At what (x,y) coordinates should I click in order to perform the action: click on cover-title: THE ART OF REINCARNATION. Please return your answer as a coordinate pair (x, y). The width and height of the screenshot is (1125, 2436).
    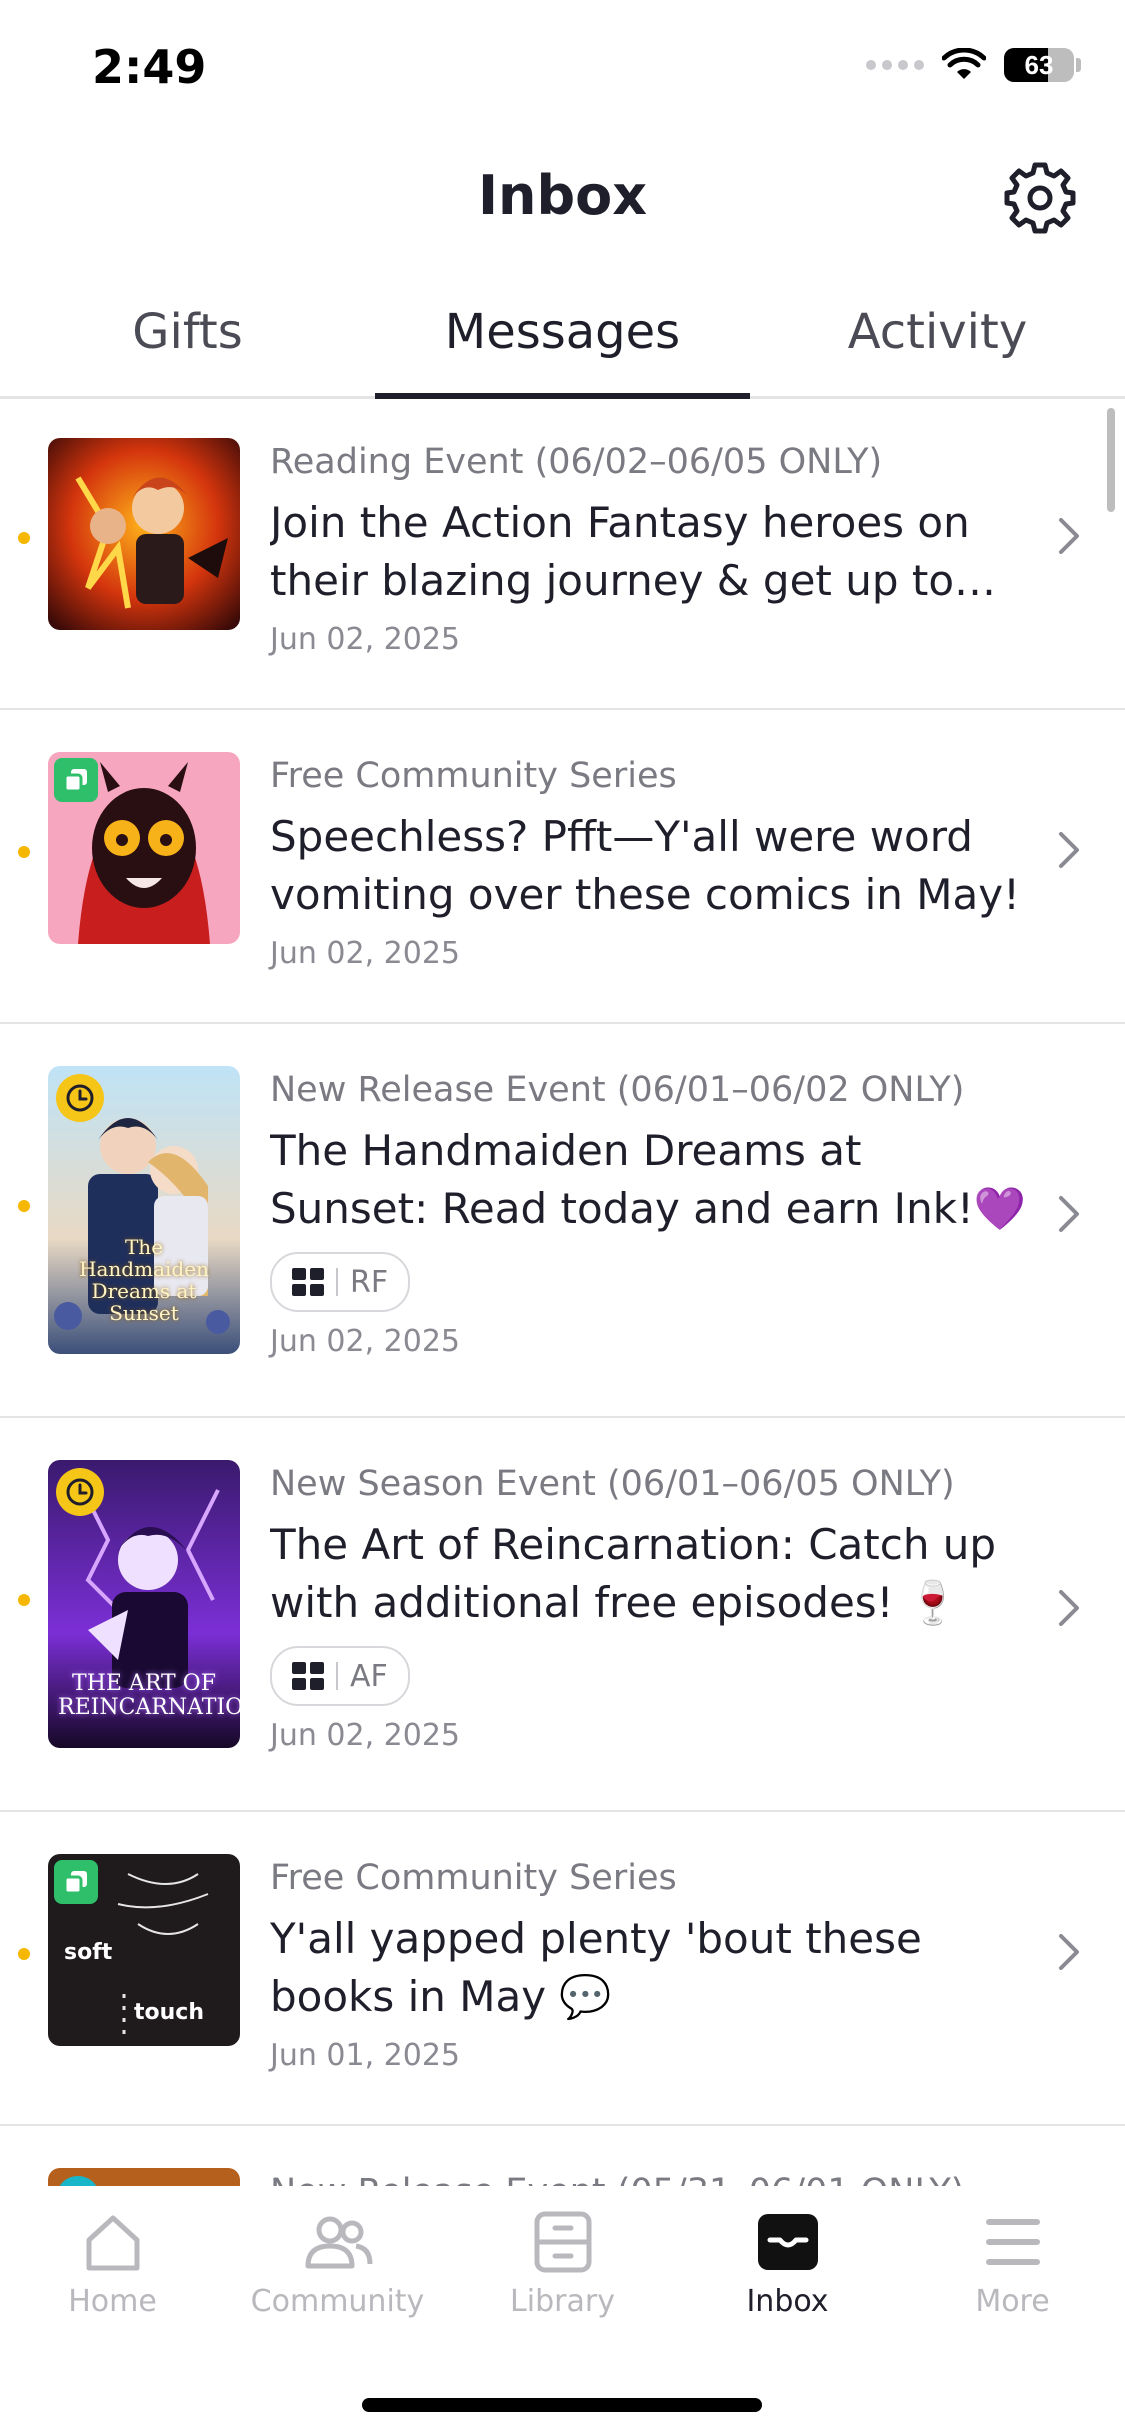
    Looking at the image, I should click on (149, 1695).